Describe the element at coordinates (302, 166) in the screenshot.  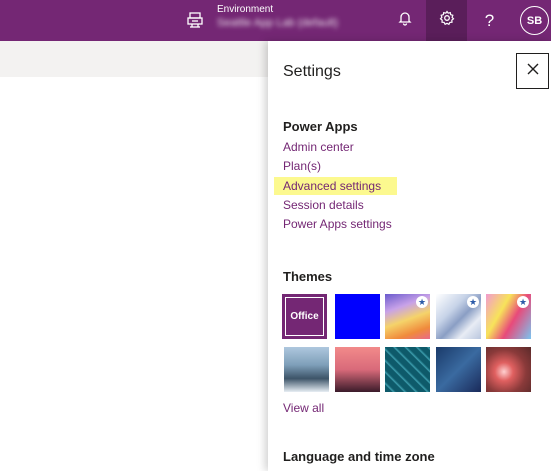
I see `plans-link: Plan(s)` at that location.